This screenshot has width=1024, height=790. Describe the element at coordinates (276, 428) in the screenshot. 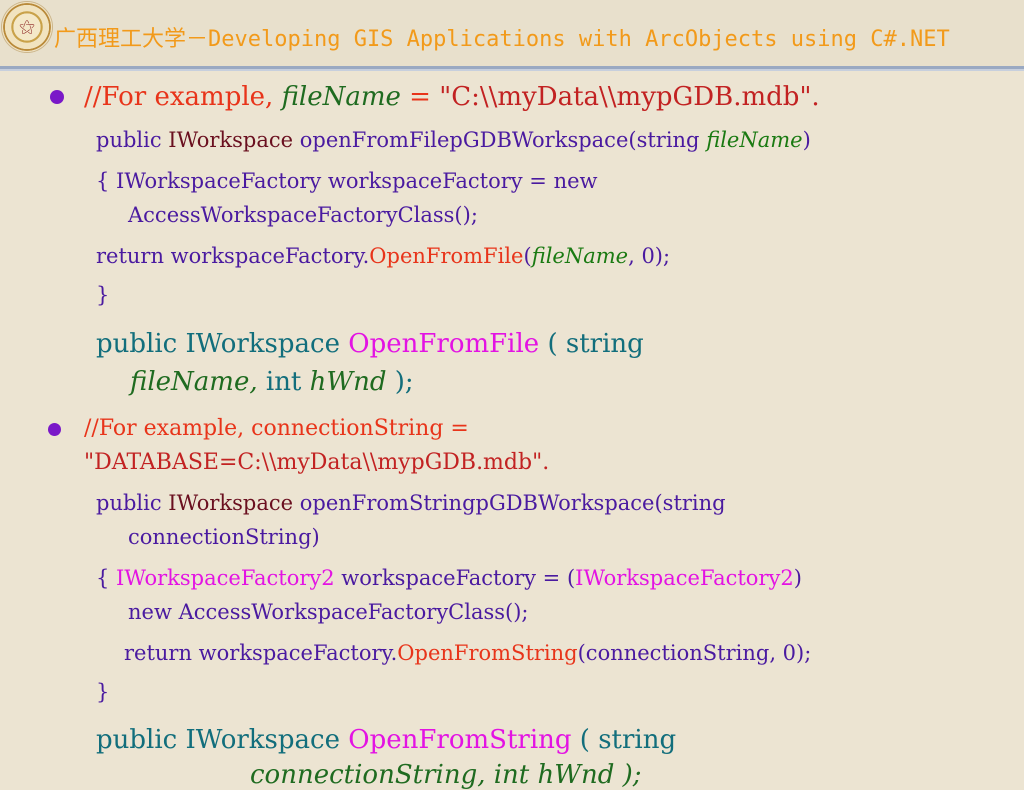

I see `b2-example-line: //For example, connectionString =` at that location.